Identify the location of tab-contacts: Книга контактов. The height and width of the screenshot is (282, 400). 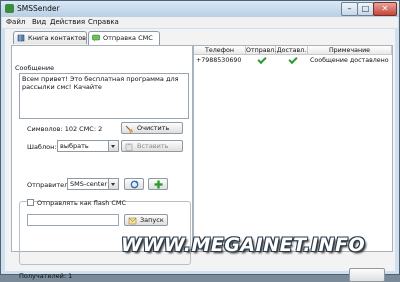
(50, 37).